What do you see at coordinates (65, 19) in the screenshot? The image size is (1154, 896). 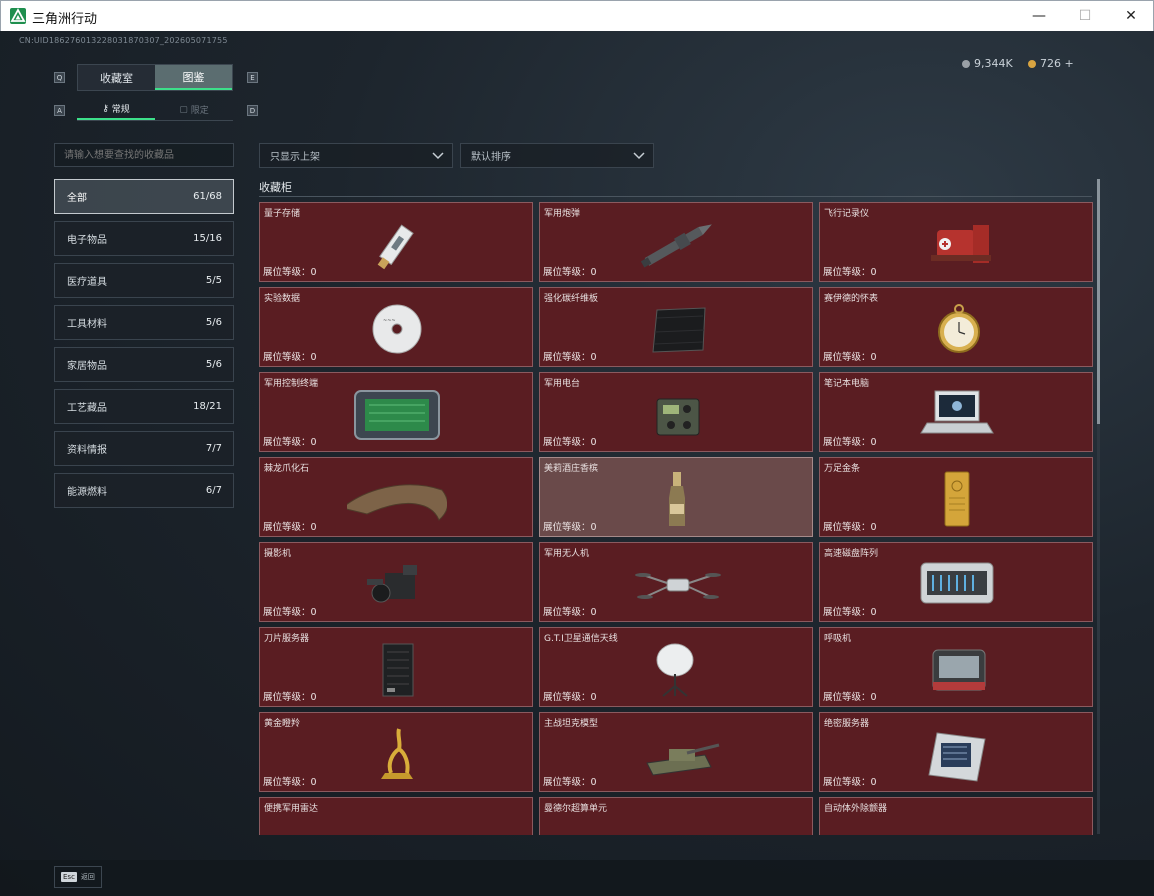 I see `window-title: 三角洲行动` at bounding box center [65, 19].